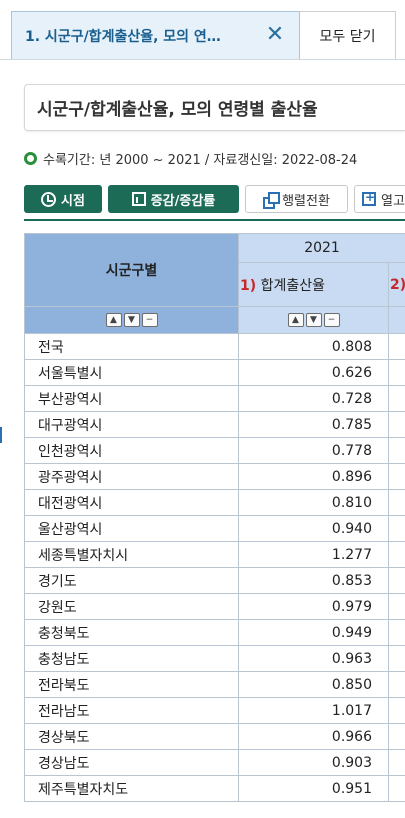 This screenshot has height=818, width=405. Describe the element at coordinates (379, 199) in the screenshot. I see `columns-button: 열고` at that location.